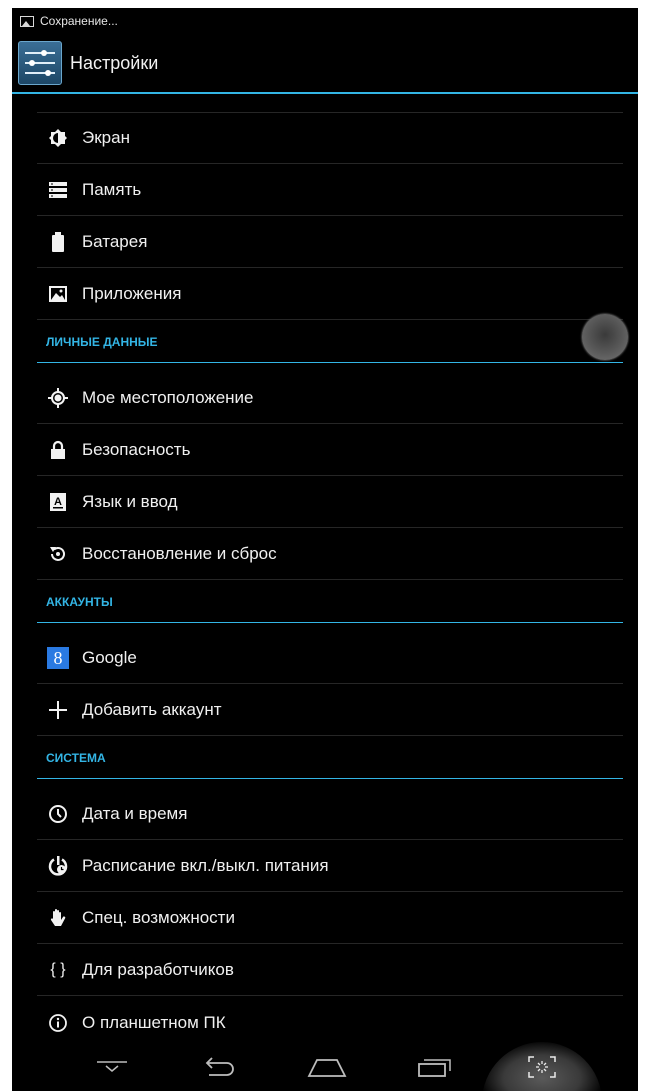  I want to click on svg-text: A, so click(58, 502).